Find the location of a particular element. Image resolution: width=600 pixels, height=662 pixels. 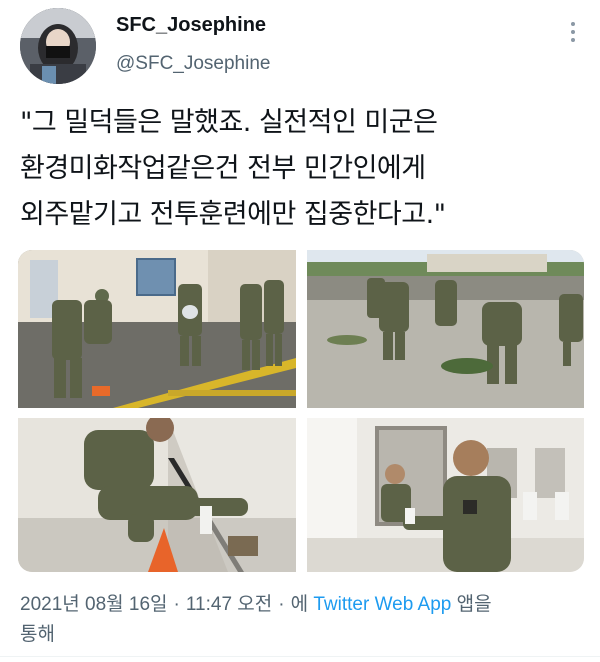

author-display-name: SFC_Josephine is located at coordinates (191, 25).